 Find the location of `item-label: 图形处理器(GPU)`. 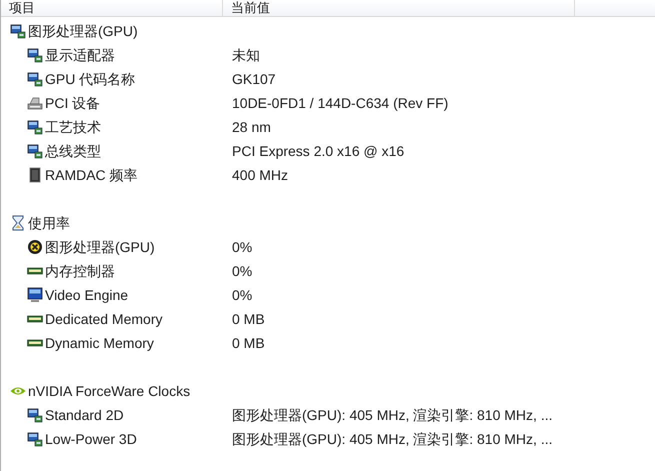

item-label: 图形处理器(GPU) is located at coordinates (100, 247).